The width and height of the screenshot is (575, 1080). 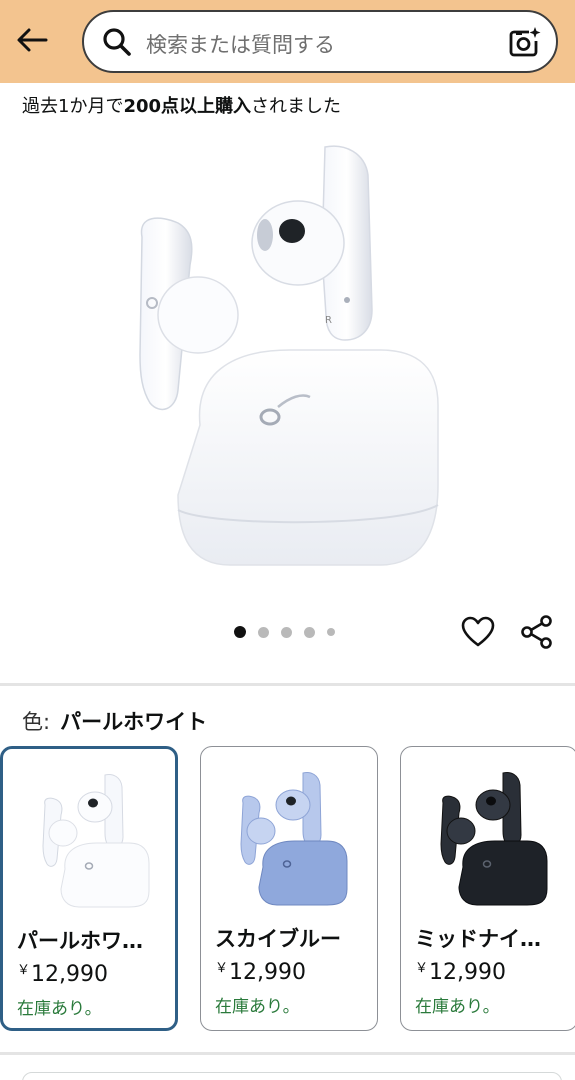 What do you see at coordinates (187, 106) in the screenshot?
I see `purchase-note-highlight: 200点以上購入` at bounding box center [187, 106].